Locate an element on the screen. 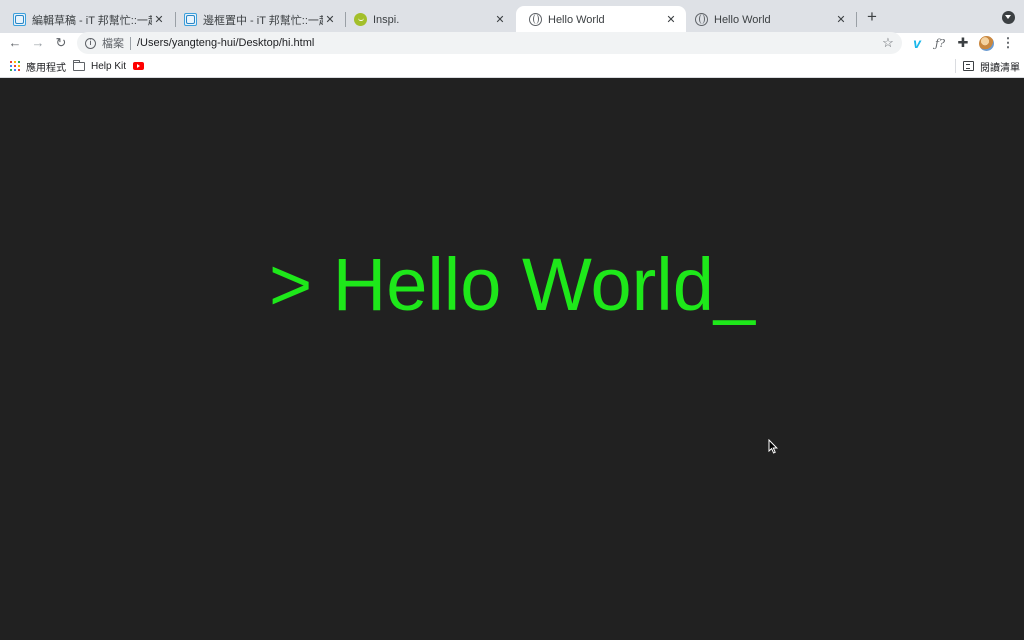 This screenshot has width=1024, height=640. tab-hello-world: Hello World ✕ is located at coordinates (769, 19).